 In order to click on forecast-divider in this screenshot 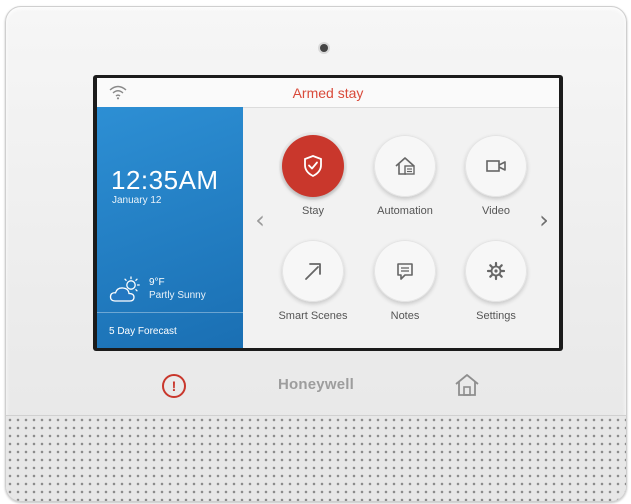, I will do `click(170, 312)`.